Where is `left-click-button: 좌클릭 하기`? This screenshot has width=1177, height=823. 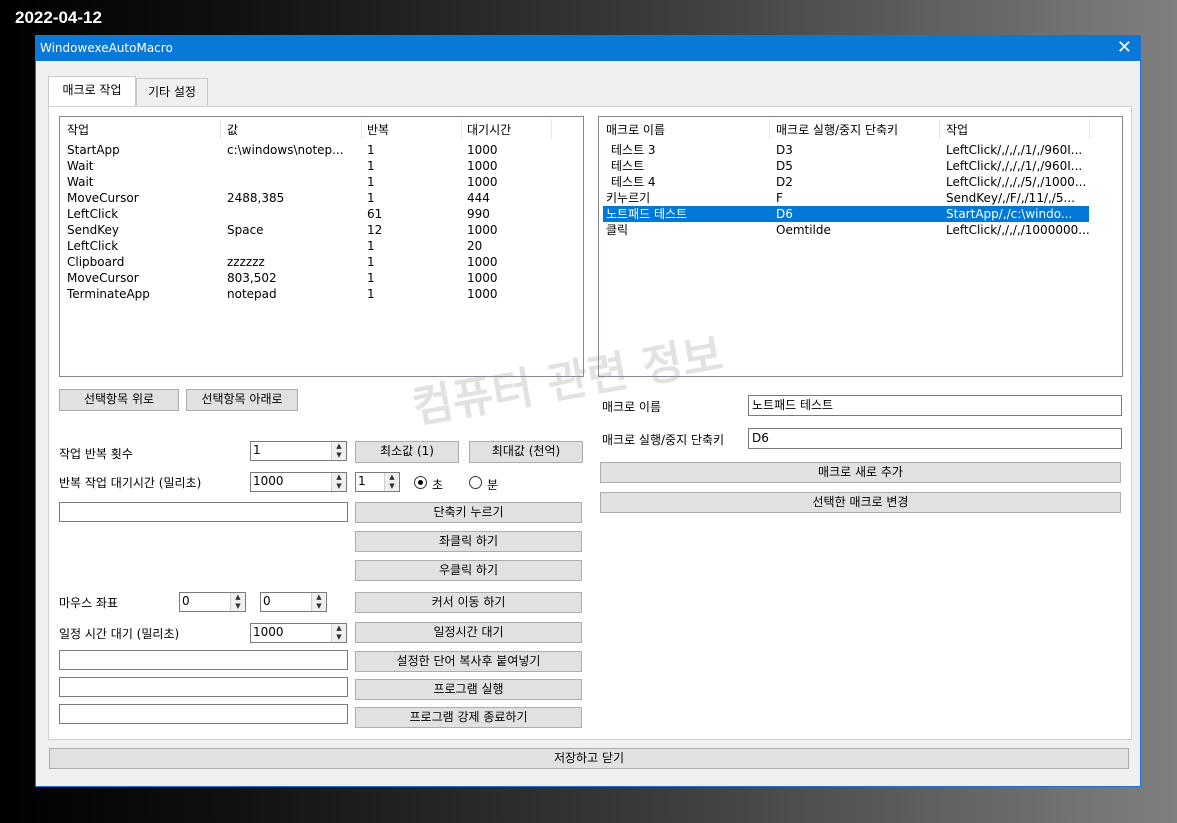 left-click-button: 좌클릭 하기 is located at coordinates (468, 541).